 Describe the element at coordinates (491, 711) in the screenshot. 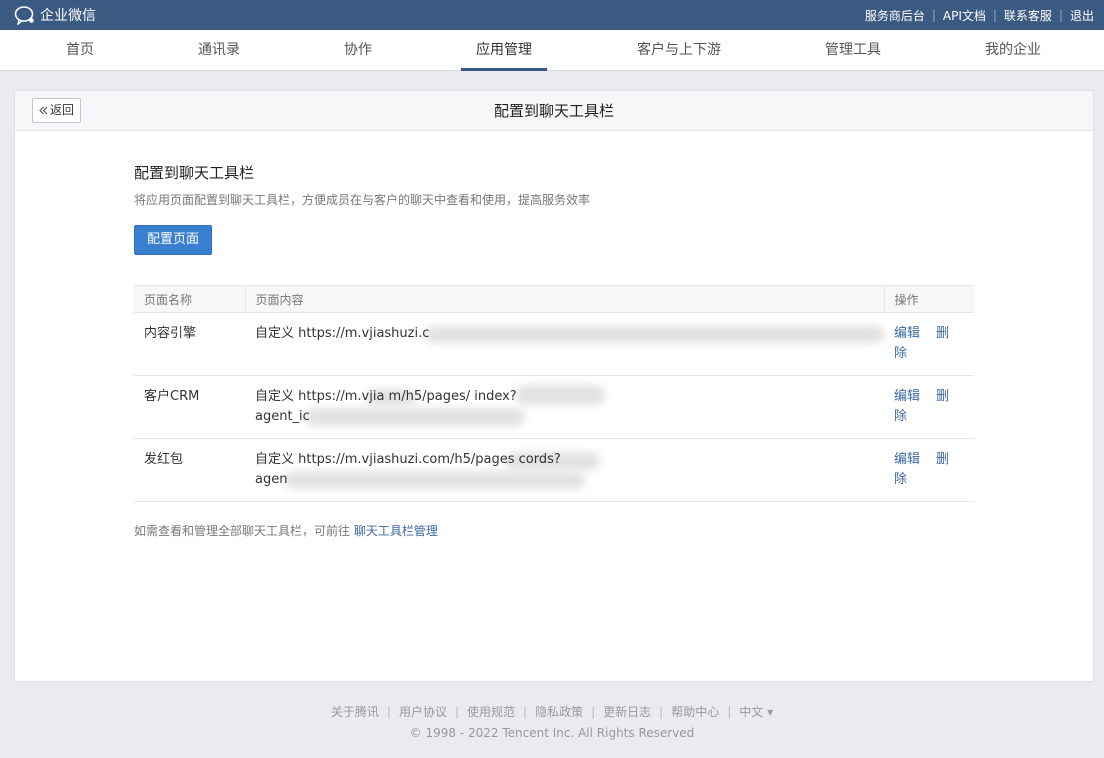

I see `footer-usage-rules: 使用规范` at that location.